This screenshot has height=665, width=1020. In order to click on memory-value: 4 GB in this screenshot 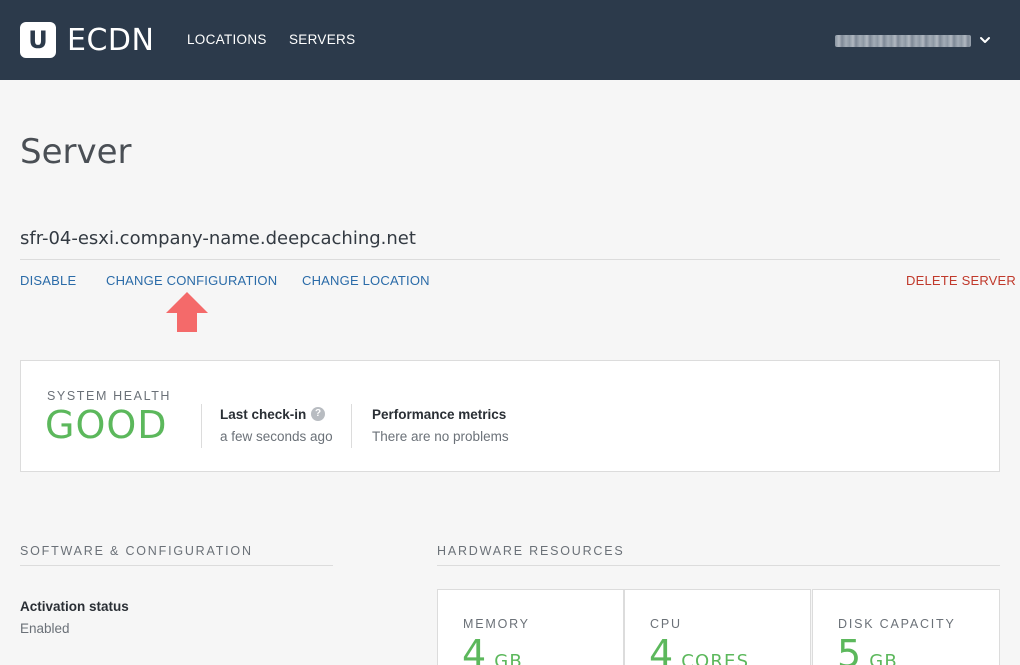, I will do `click(492, 648)`.